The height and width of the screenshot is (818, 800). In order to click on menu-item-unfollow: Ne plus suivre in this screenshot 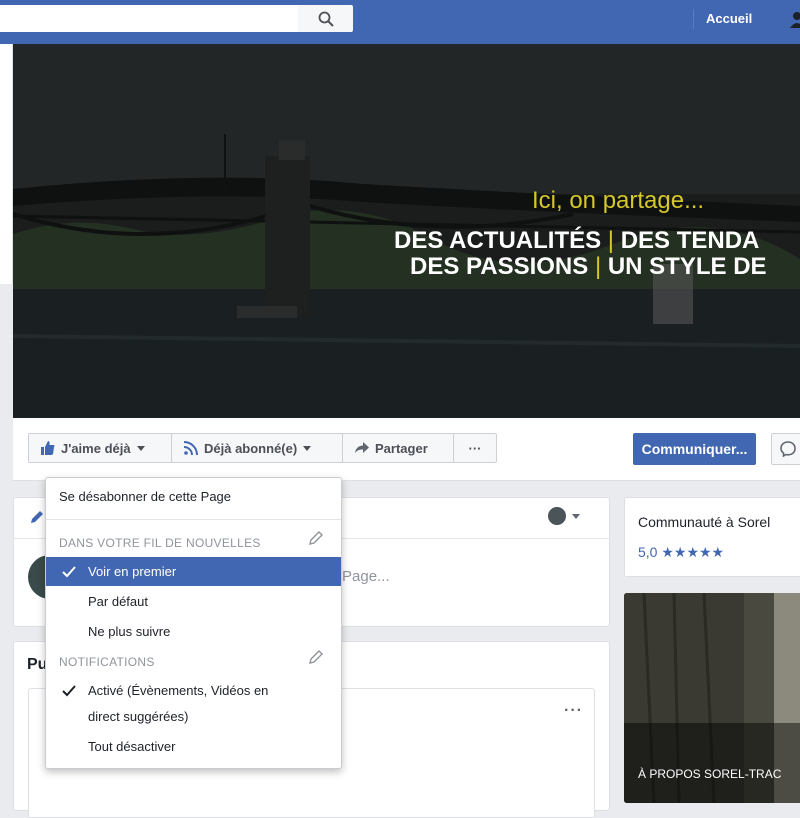, I will do `click(129, 631)`.